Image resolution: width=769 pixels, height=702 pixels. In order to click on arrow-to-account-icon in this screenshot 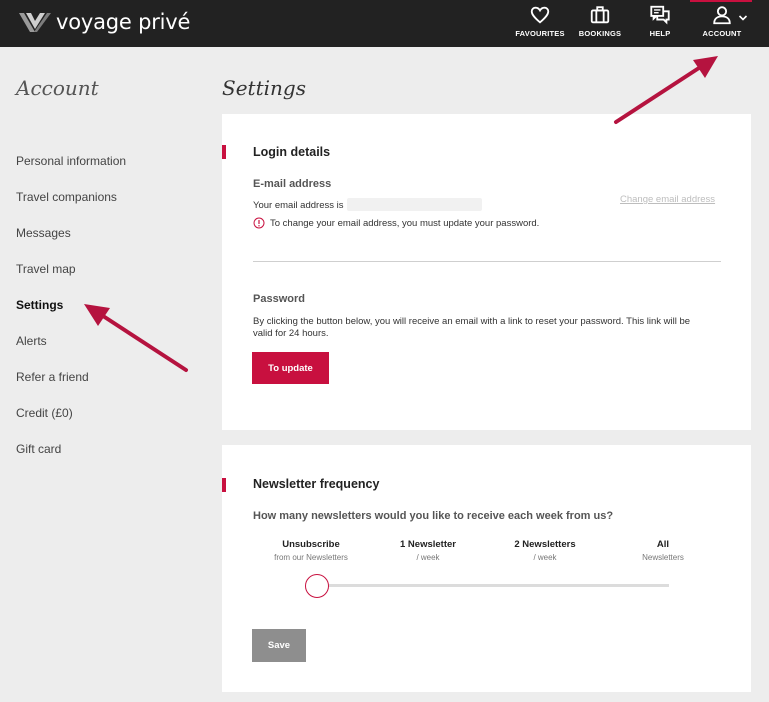, I will do `click(666, 90)`.